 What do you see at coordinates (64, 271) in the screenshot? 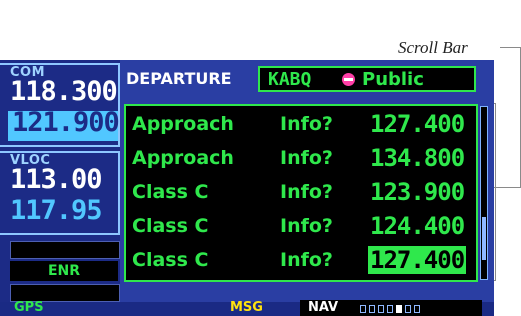
I see `cdi-mode-enr: ENR` at bounding box center [64, 271].